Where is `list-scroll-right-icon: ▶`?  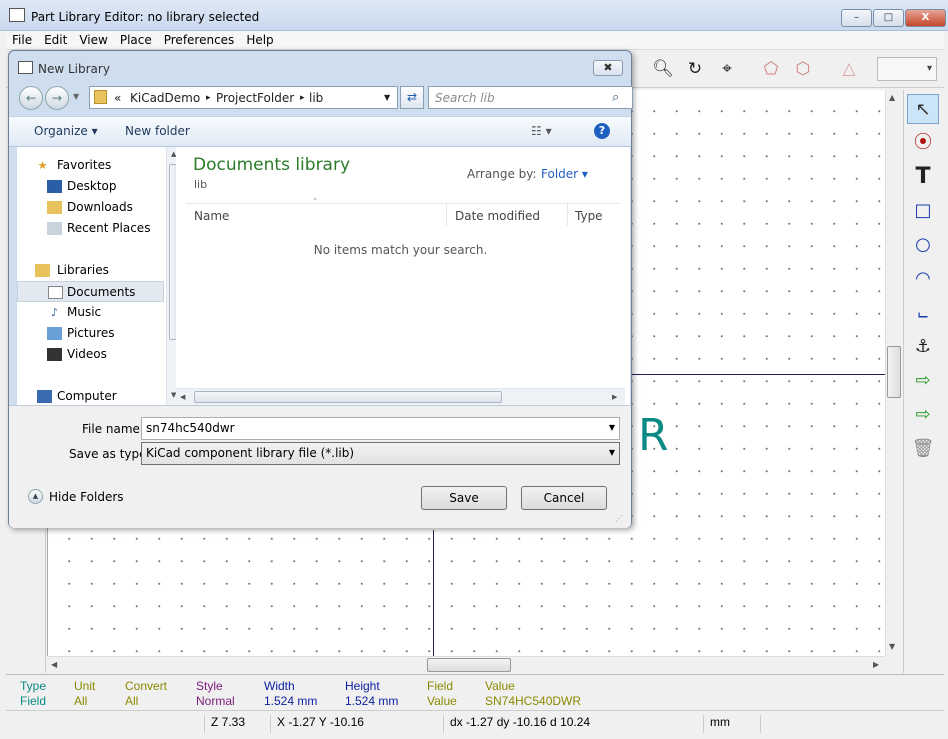
list-scroll-right-icon: ▶ is located at coordinates (614, 397).